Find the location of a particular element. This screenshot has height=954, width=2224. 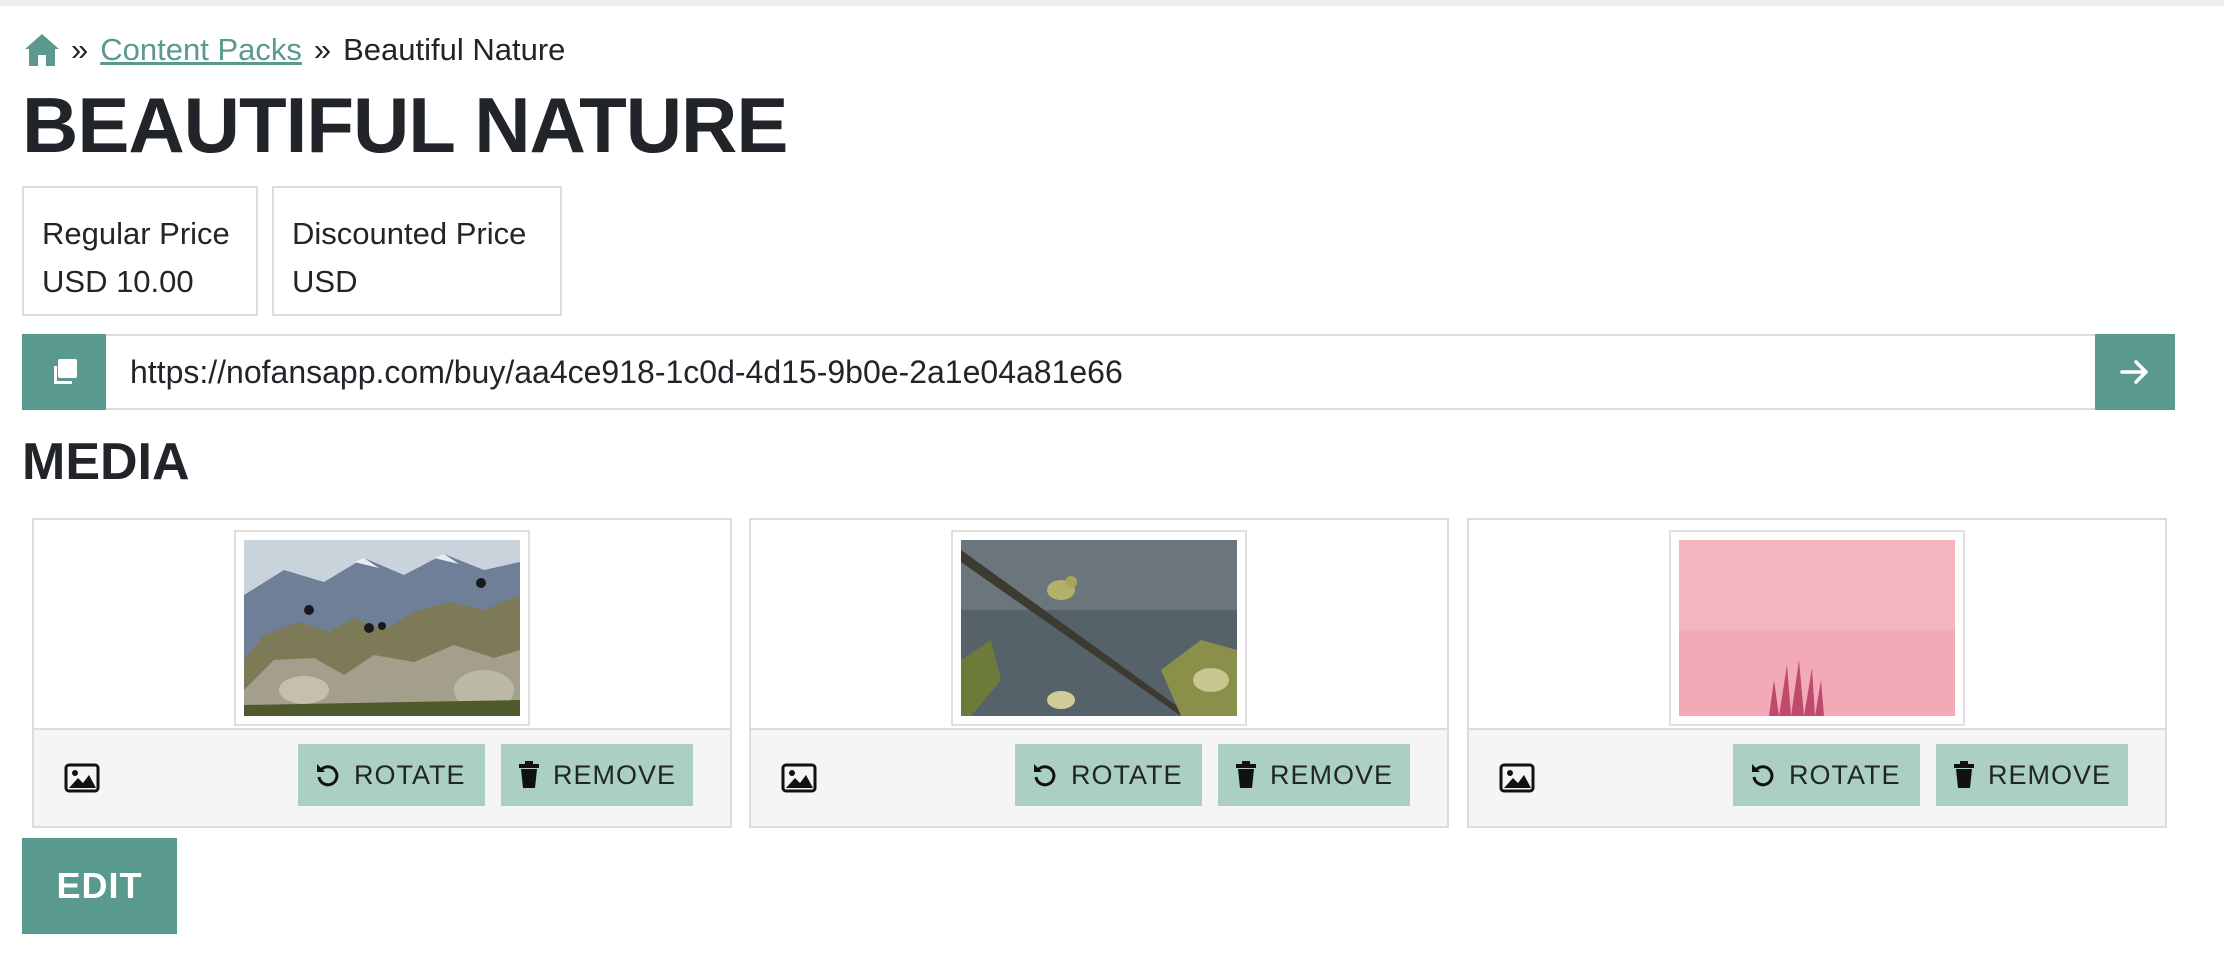

bird-photo is located at coordinates (1099, 628).